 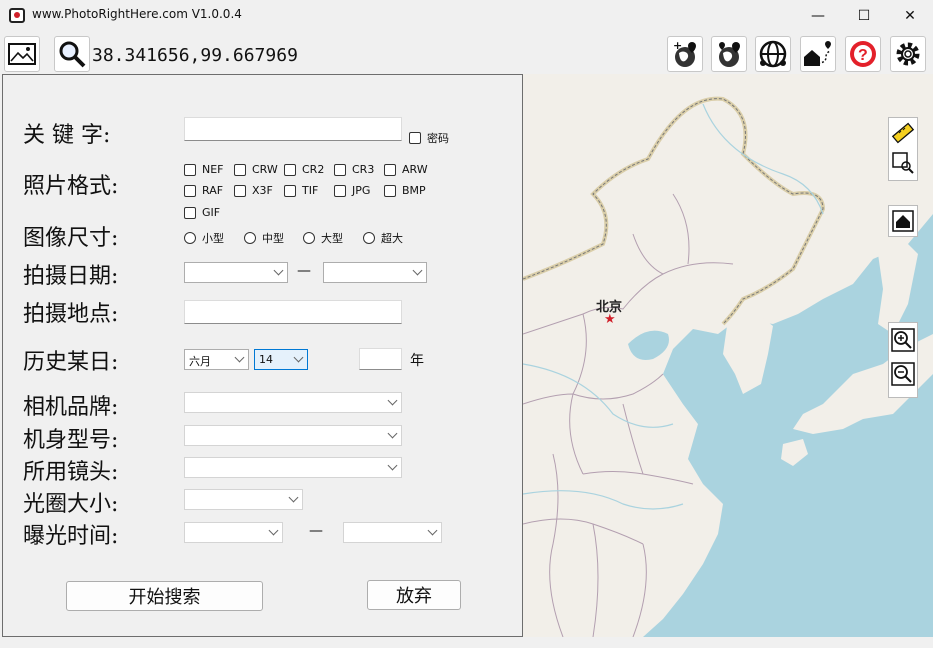 What do you see at coordinates (417, 361) in the screenshot?
I see `year-unit-label: 年` at bounding box center [417, 361].